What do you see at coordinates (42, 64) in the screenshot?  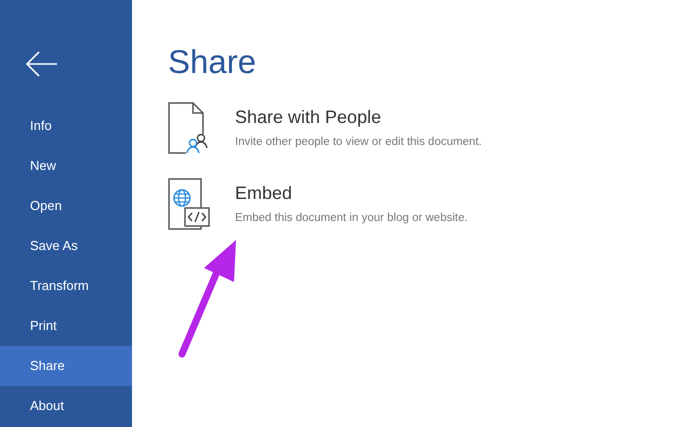 I see `back-arrow-icon` at bounding box center [42, 64].